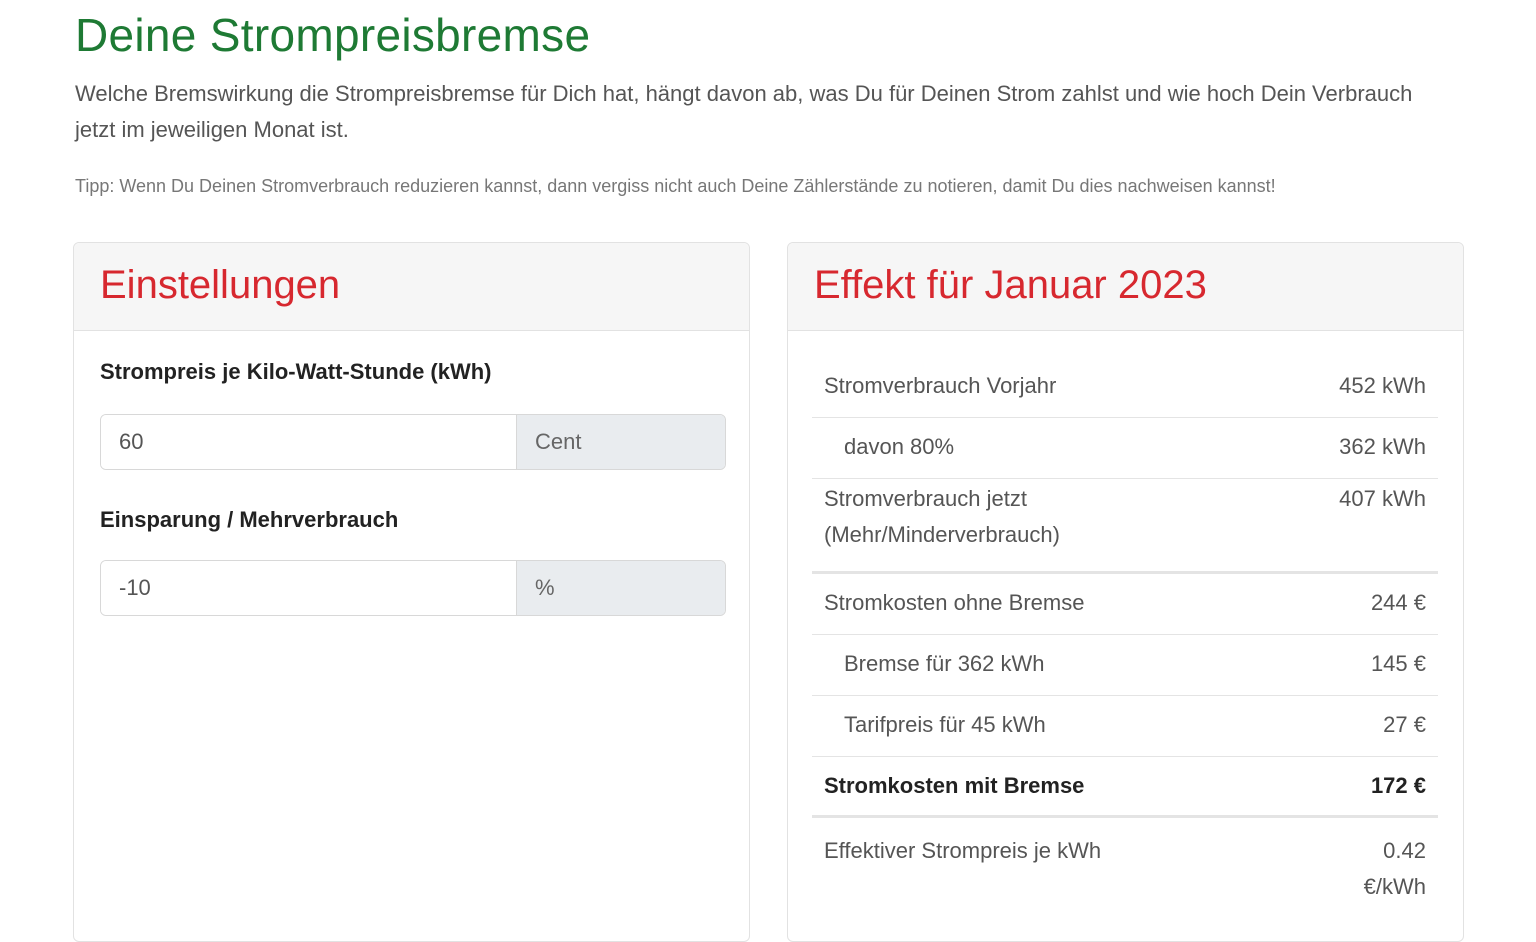  I want to click on summary-value: 27 €, so click(1404, 724).